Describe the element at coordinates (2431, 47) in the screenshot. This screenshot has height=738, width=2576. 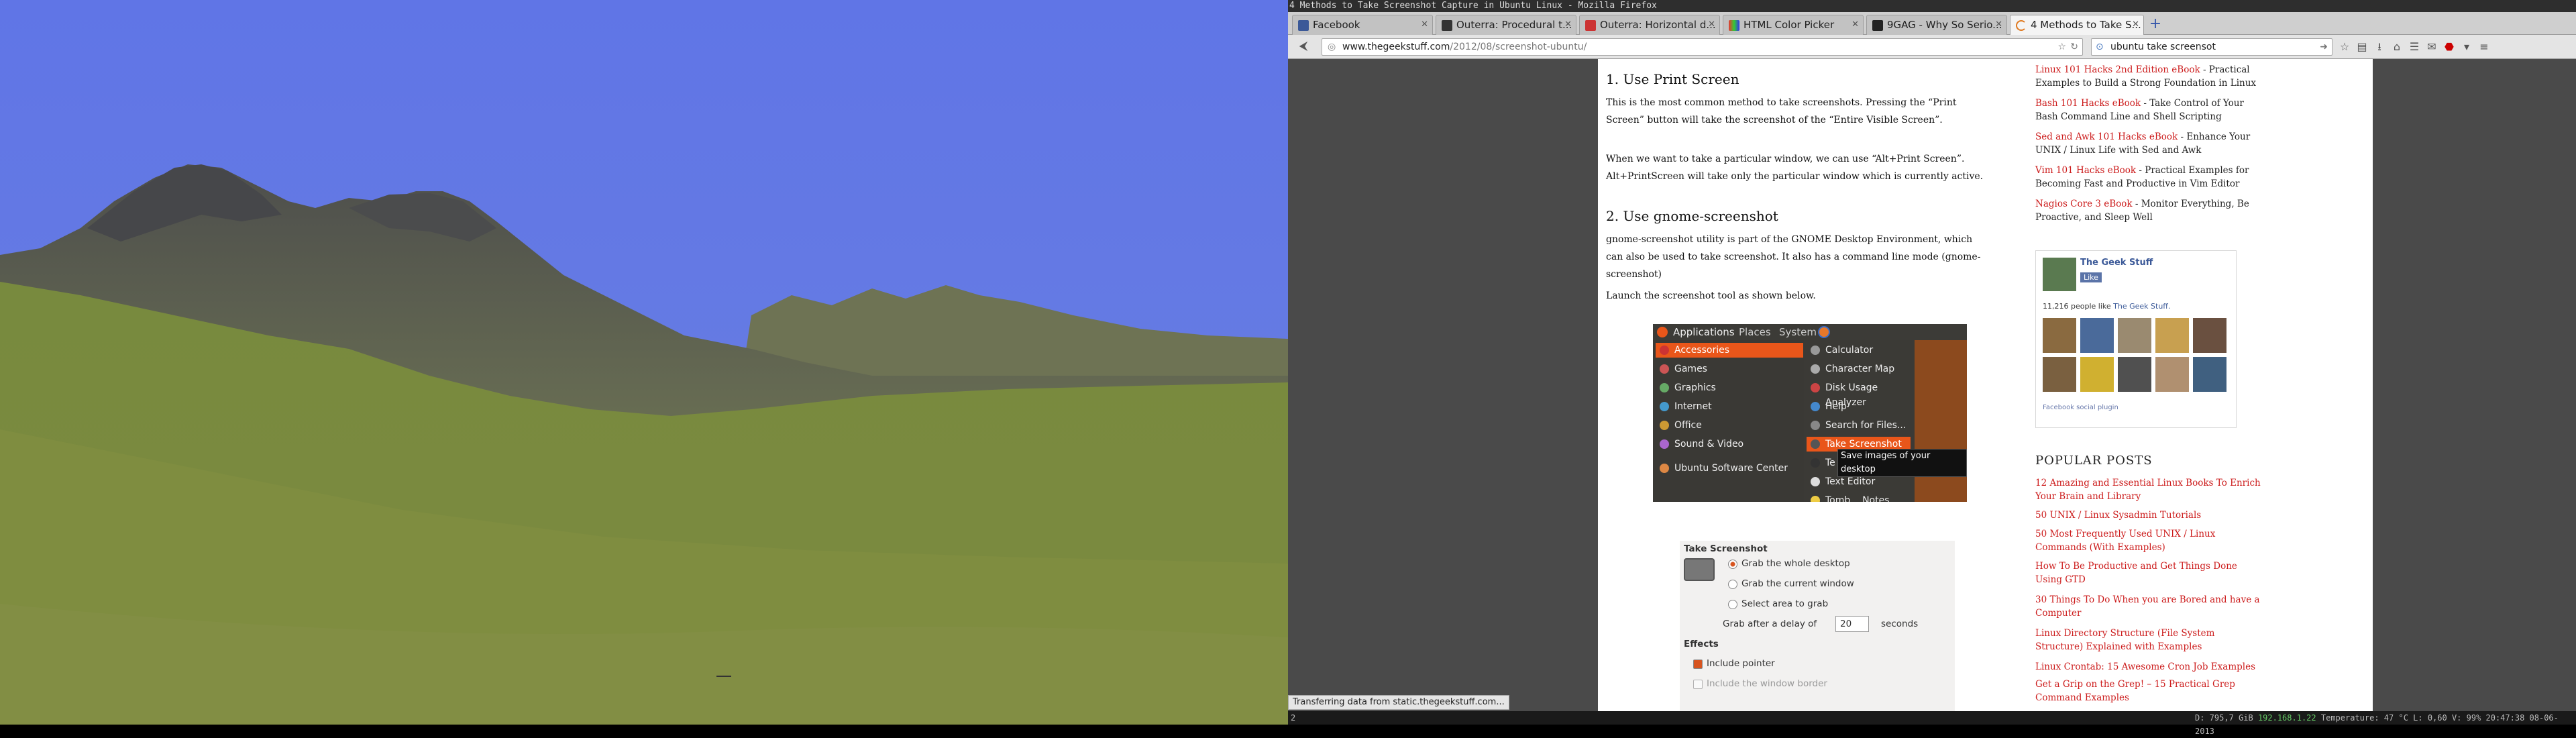
I see `chat-icon: ✉` at that location.